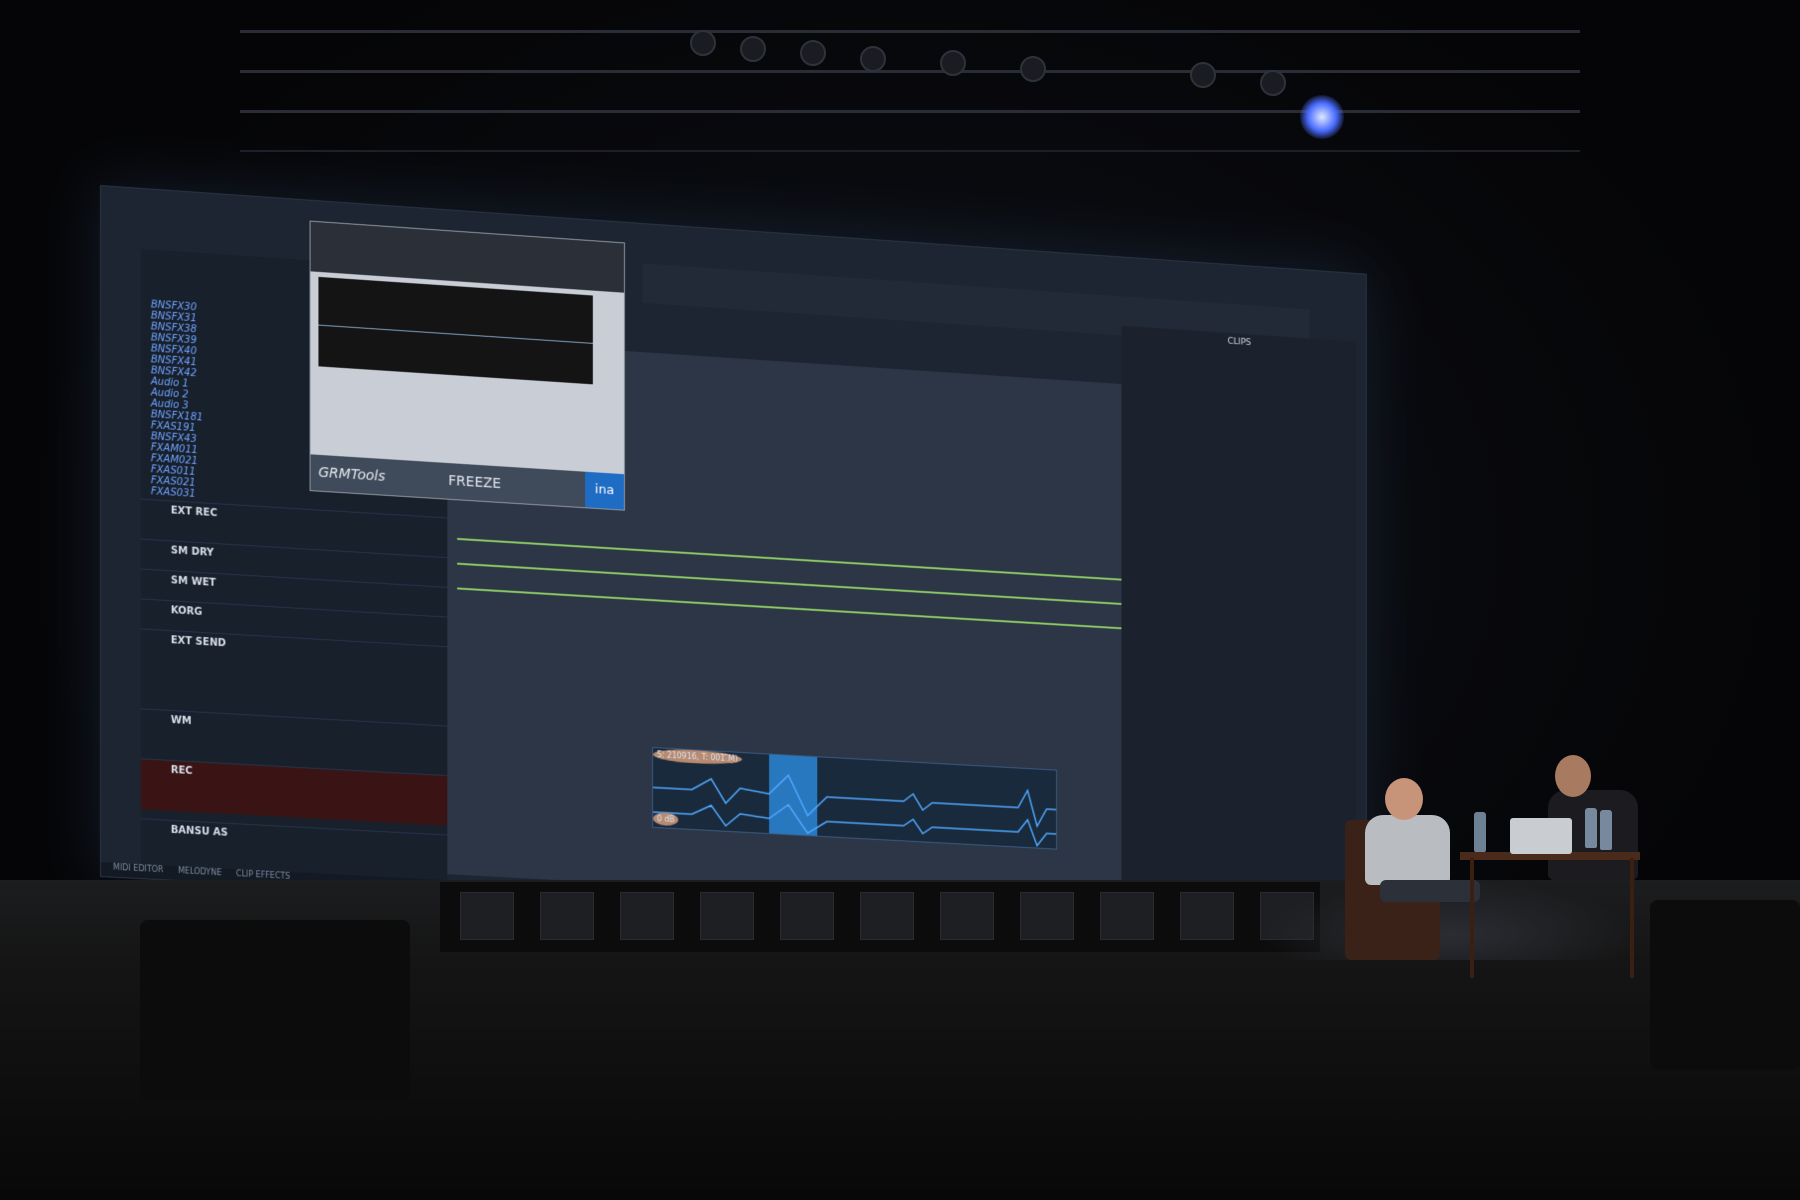 This screenshot has width=1800, height=1200. Describe the element at coordinates (455, 330) in the screenshot. I see `freeze-scope` at that location.